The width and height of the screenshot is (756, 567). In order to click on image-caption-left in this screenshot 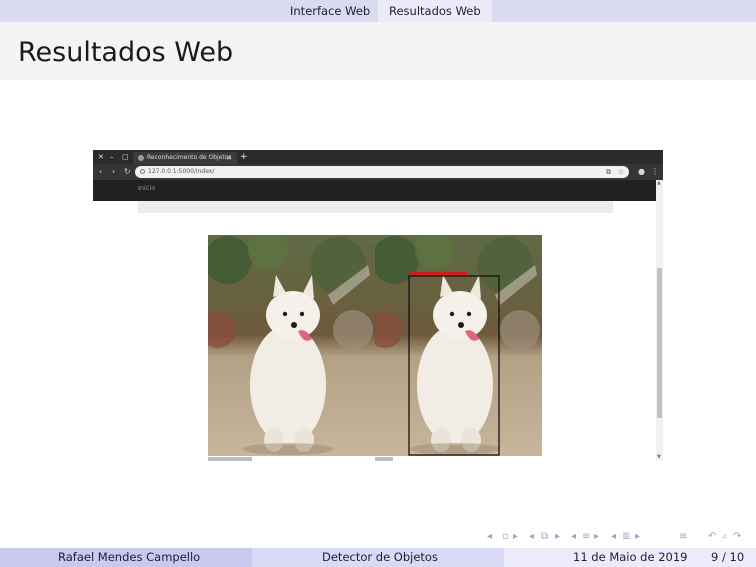, I will do `click(230, 459)`.